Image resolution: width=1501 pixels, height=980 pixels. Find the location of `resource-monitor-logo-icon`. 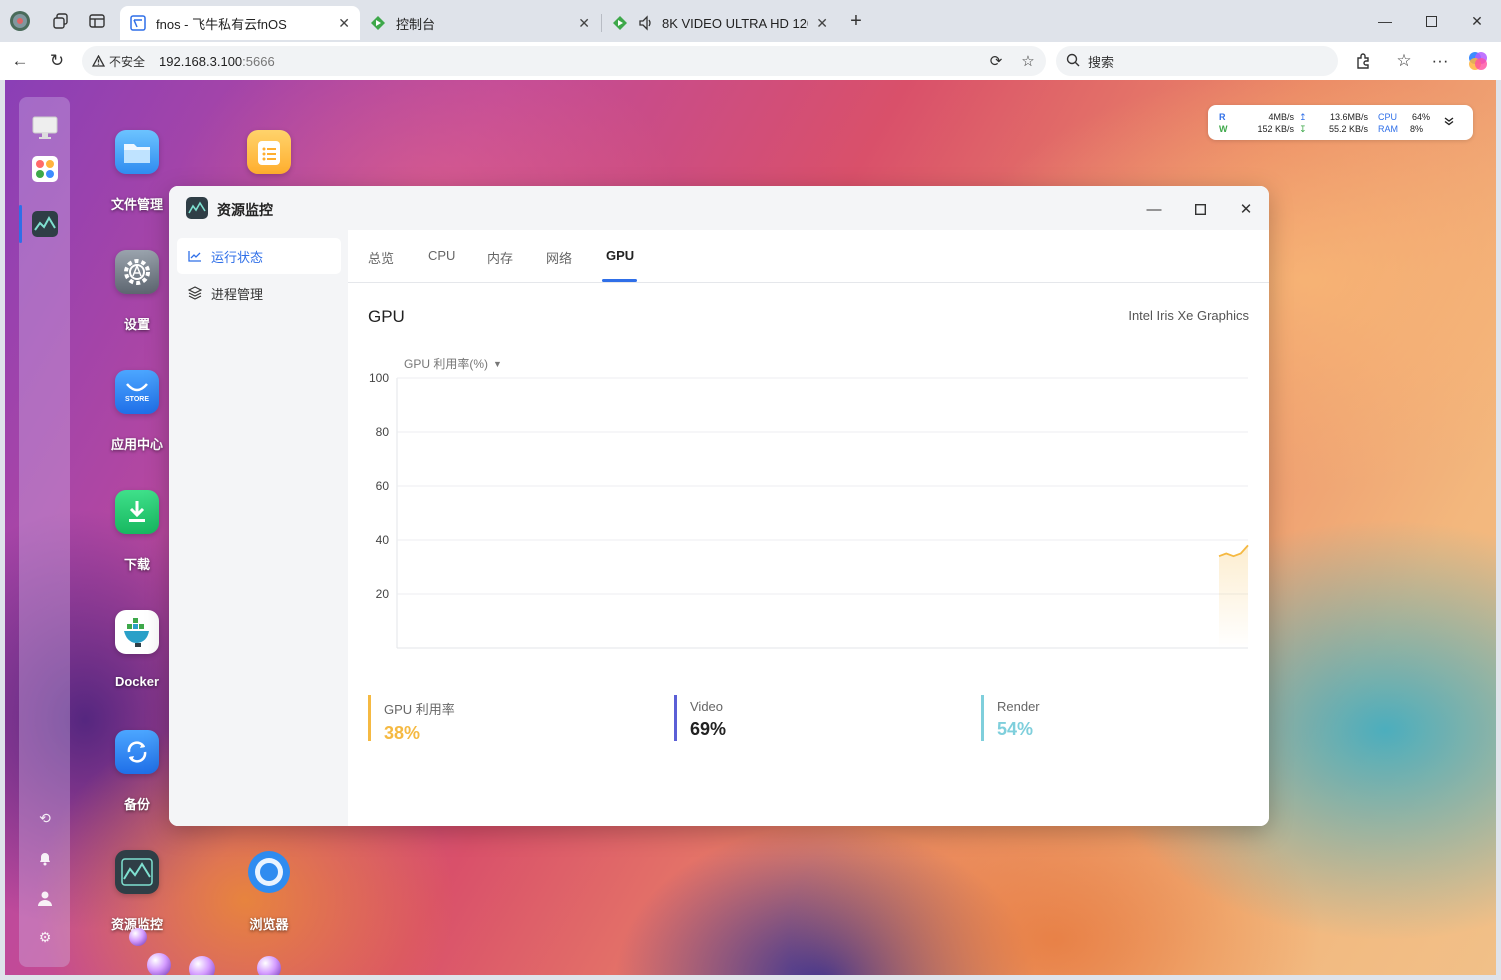

resource-monitor-logo-icon is located at coordinates (197, 208).